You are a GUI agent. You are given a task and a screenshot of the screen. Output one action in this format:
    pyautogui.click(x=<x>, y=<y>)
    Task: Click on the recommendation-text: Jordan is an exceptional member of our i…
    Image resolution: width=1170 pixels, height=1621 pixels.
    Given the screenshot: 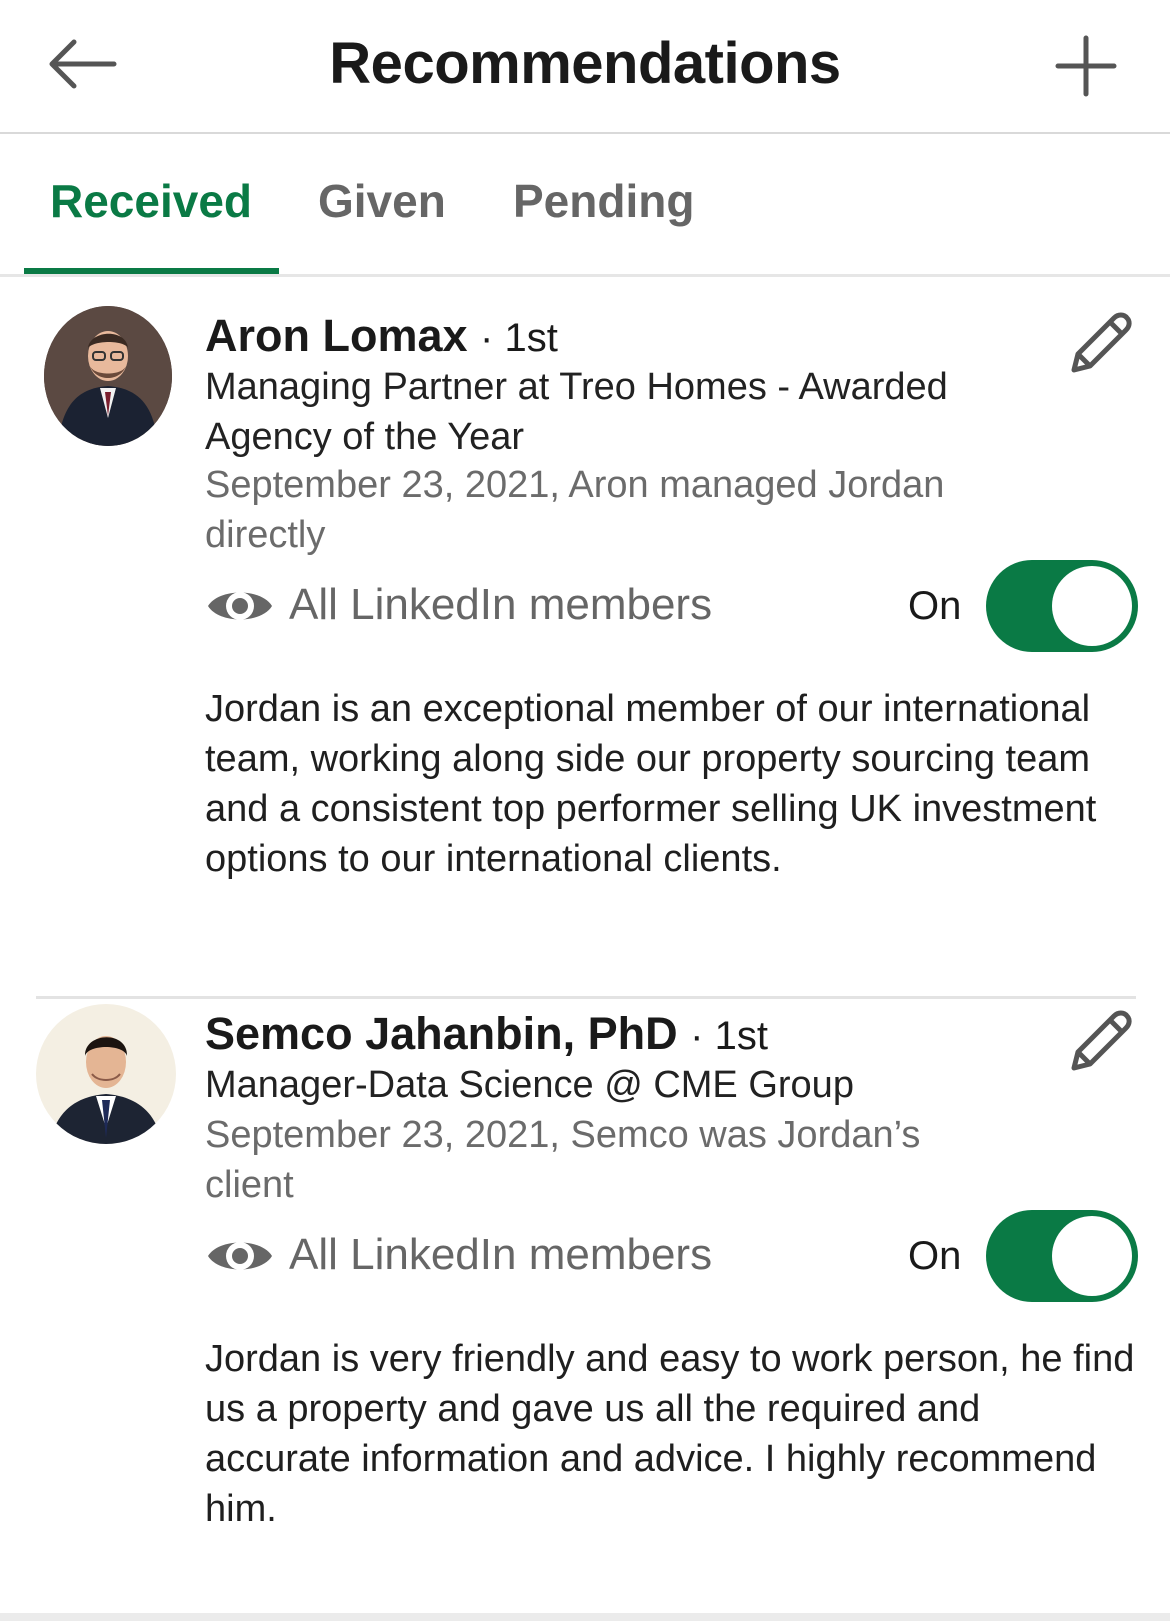 What is the action you would take?
    pyautogui.click(x=651, y=784)
    